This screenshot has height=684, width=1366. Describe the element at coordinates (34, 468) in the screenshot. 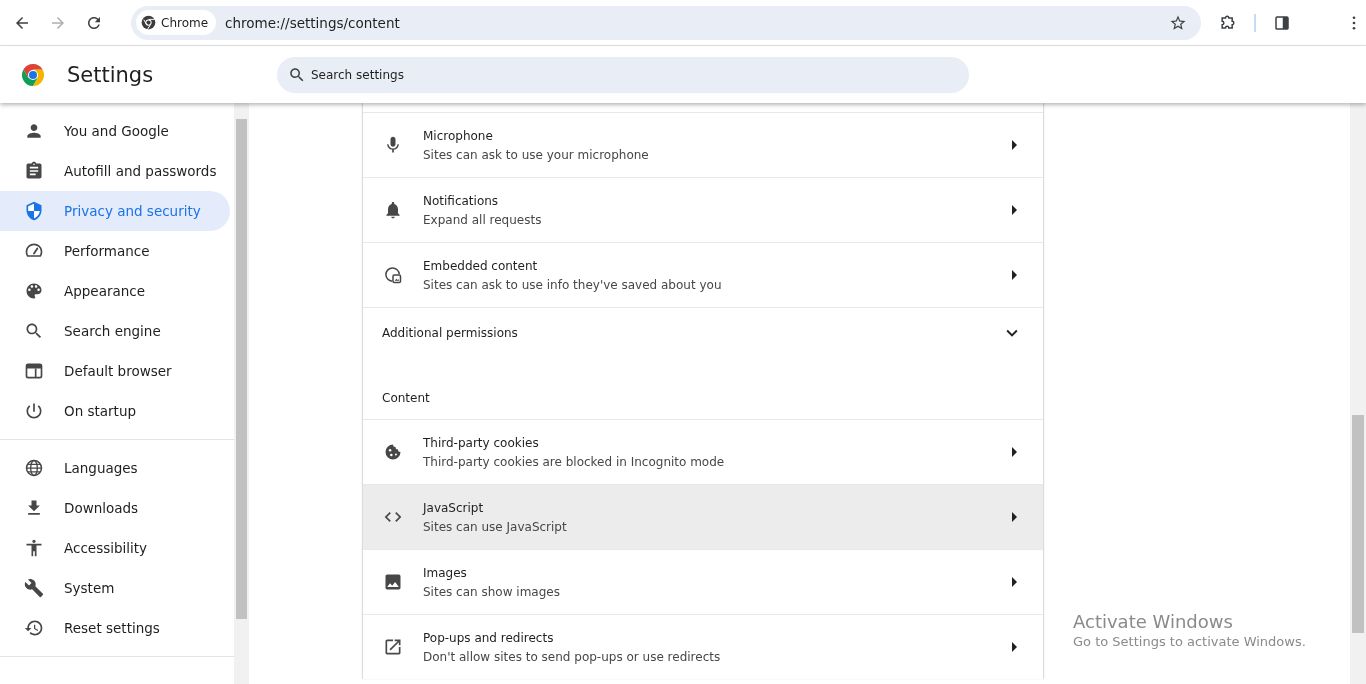

I see `globe-icon` at that location.